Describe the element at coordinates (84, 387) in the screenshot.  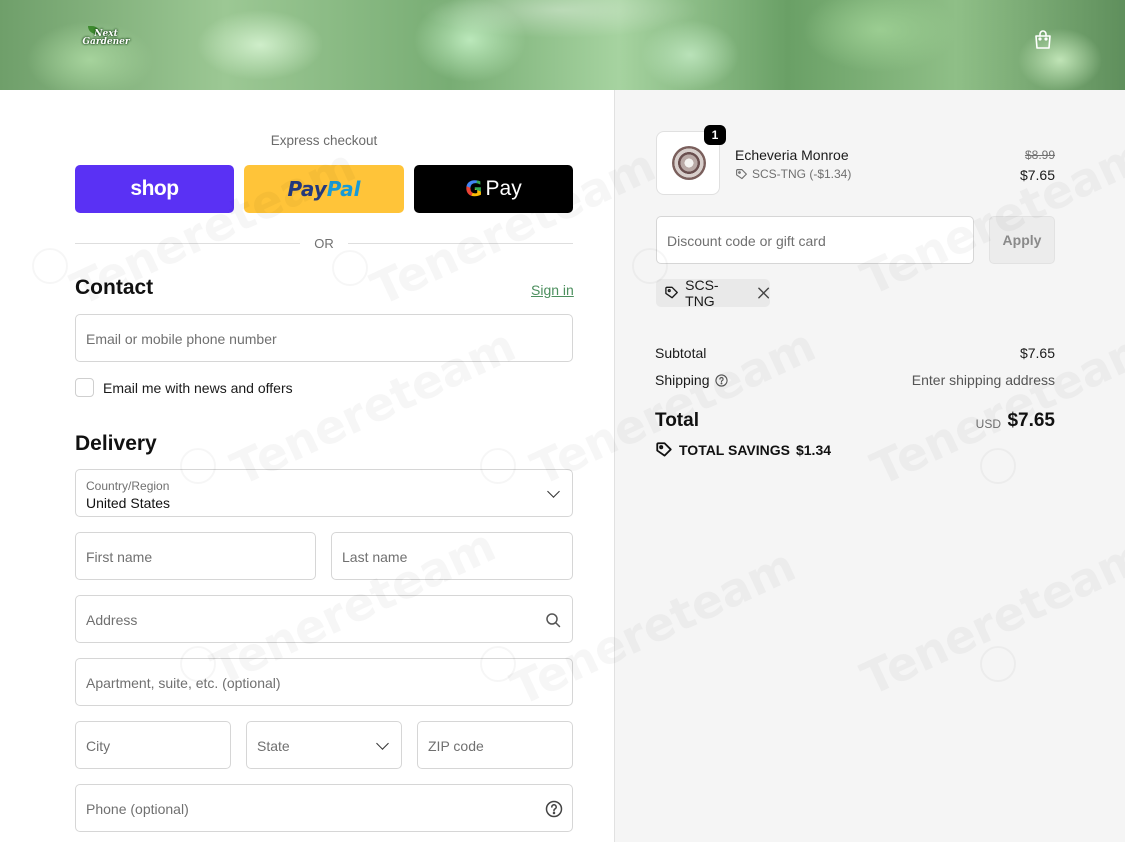
I see `newsletter-checkbox` at that location.